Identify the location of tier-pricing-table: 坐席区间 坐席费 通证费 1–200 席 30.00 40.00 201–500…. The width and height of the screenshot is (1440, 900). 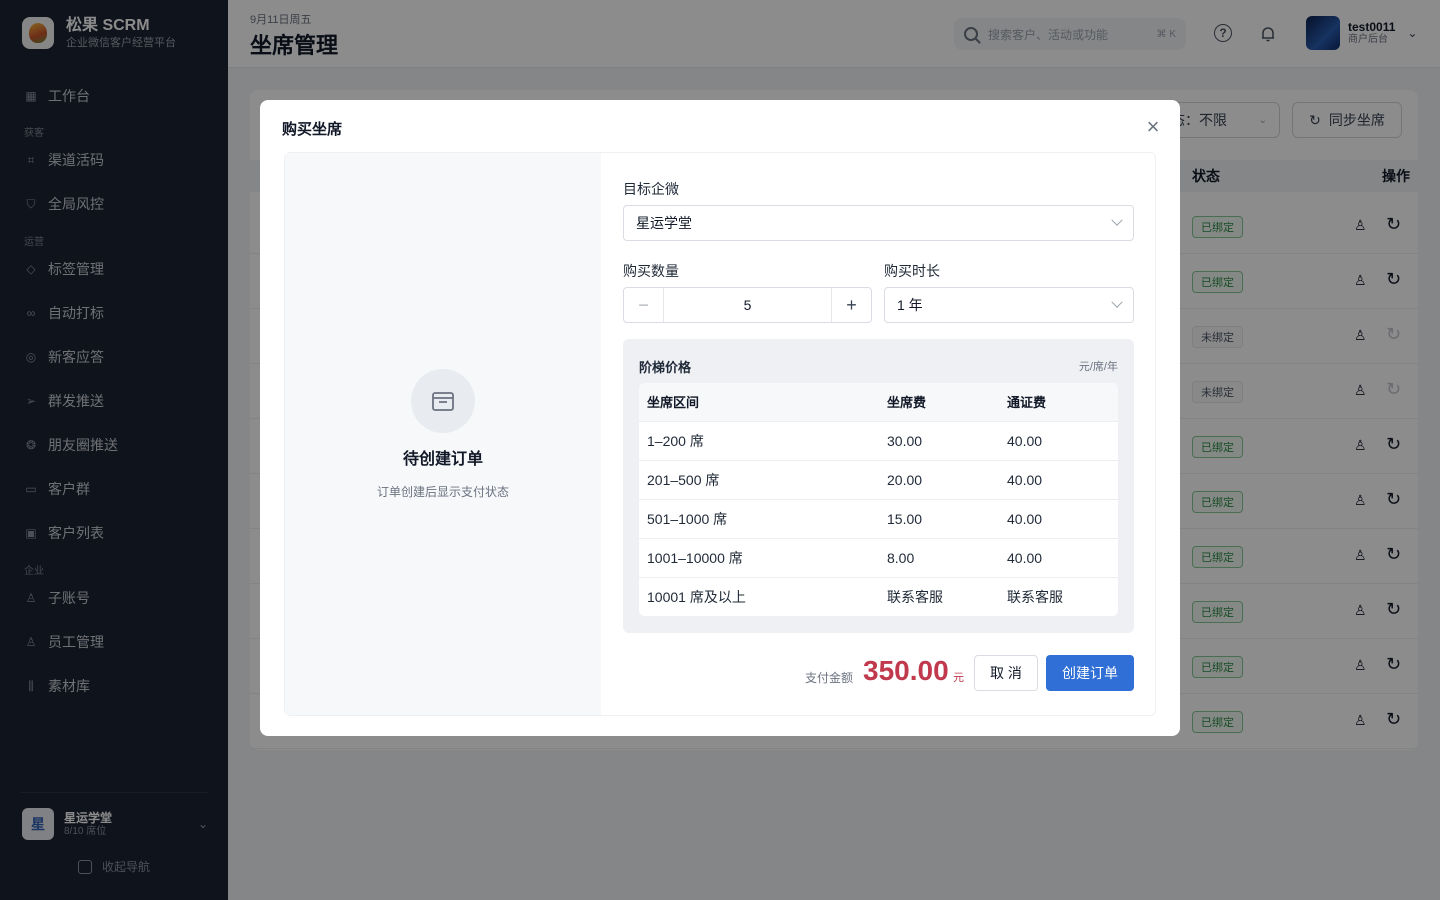
(878, 499).